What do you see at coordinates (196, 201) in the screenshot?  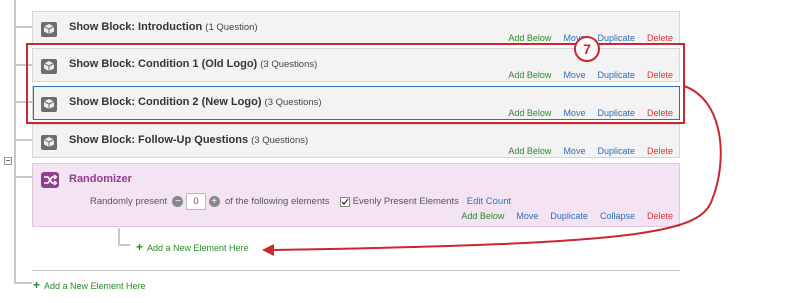 I see `present-count-input: 0` at bounding box center [196, 201].